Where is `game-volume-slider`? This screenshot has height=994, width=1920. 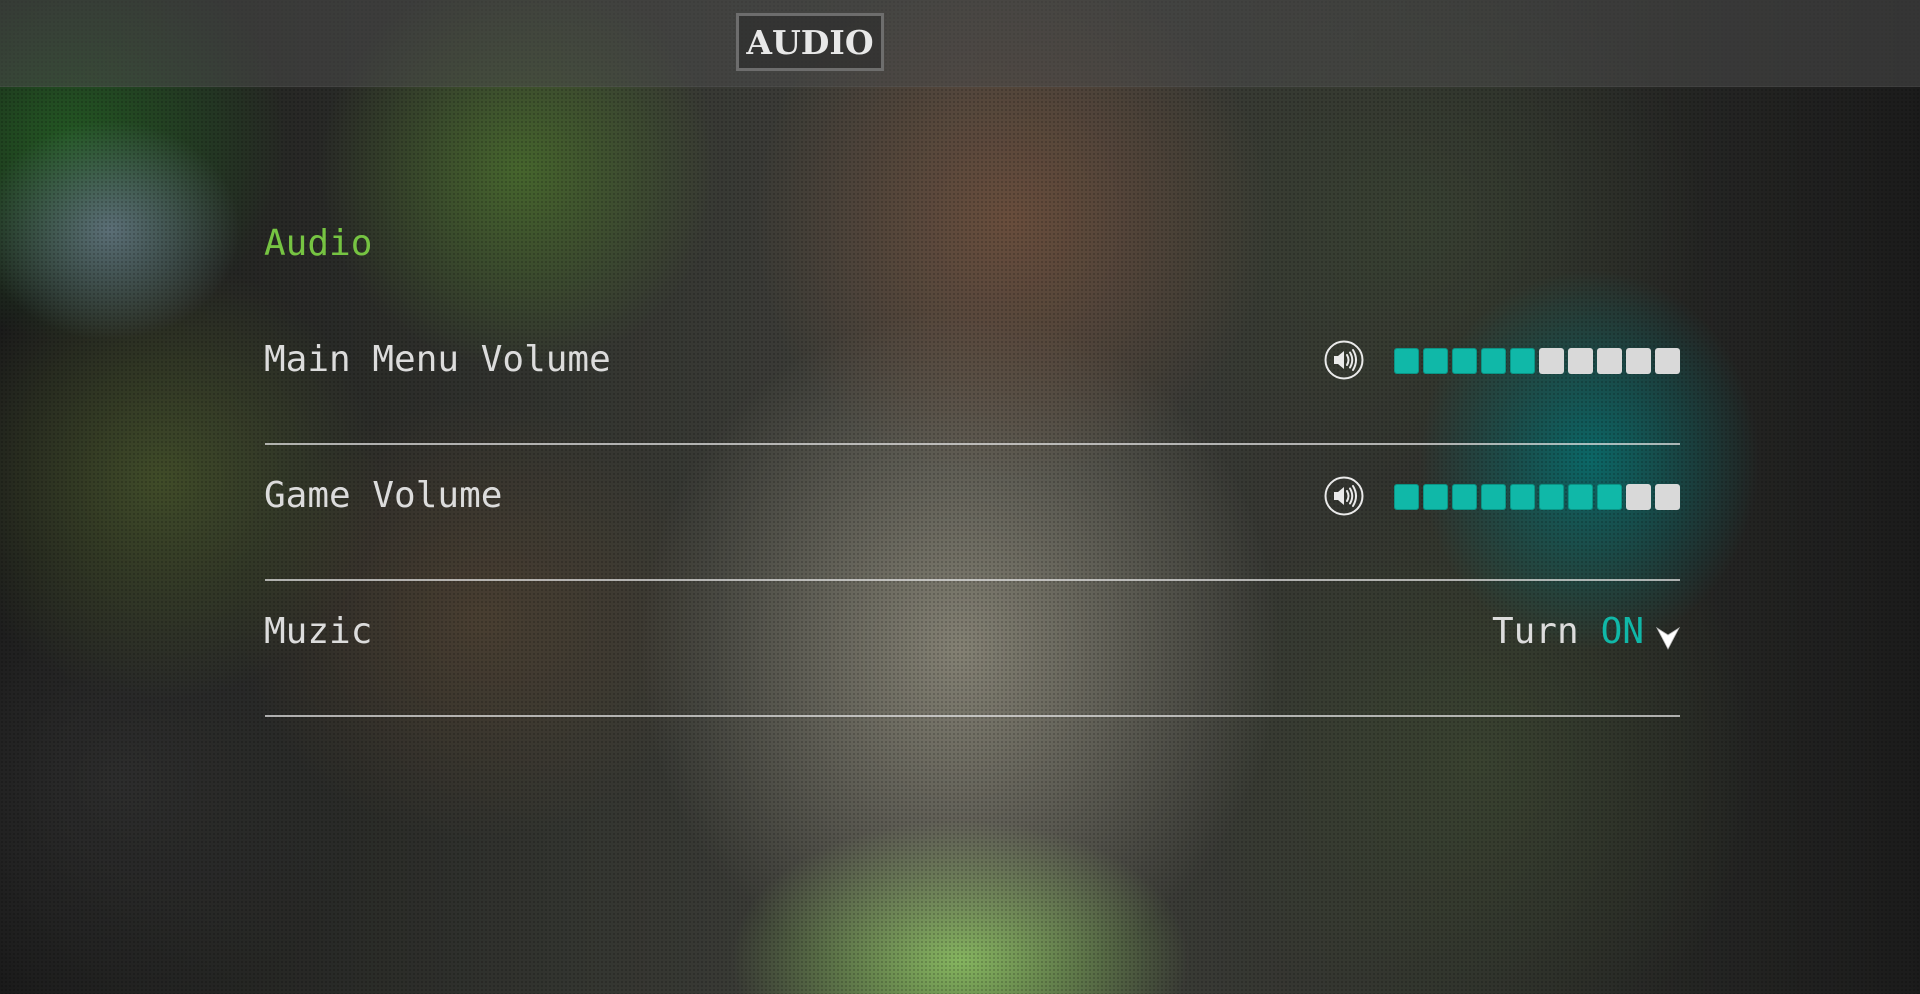
game-volume-slider is located at coordinates (1537, 497).